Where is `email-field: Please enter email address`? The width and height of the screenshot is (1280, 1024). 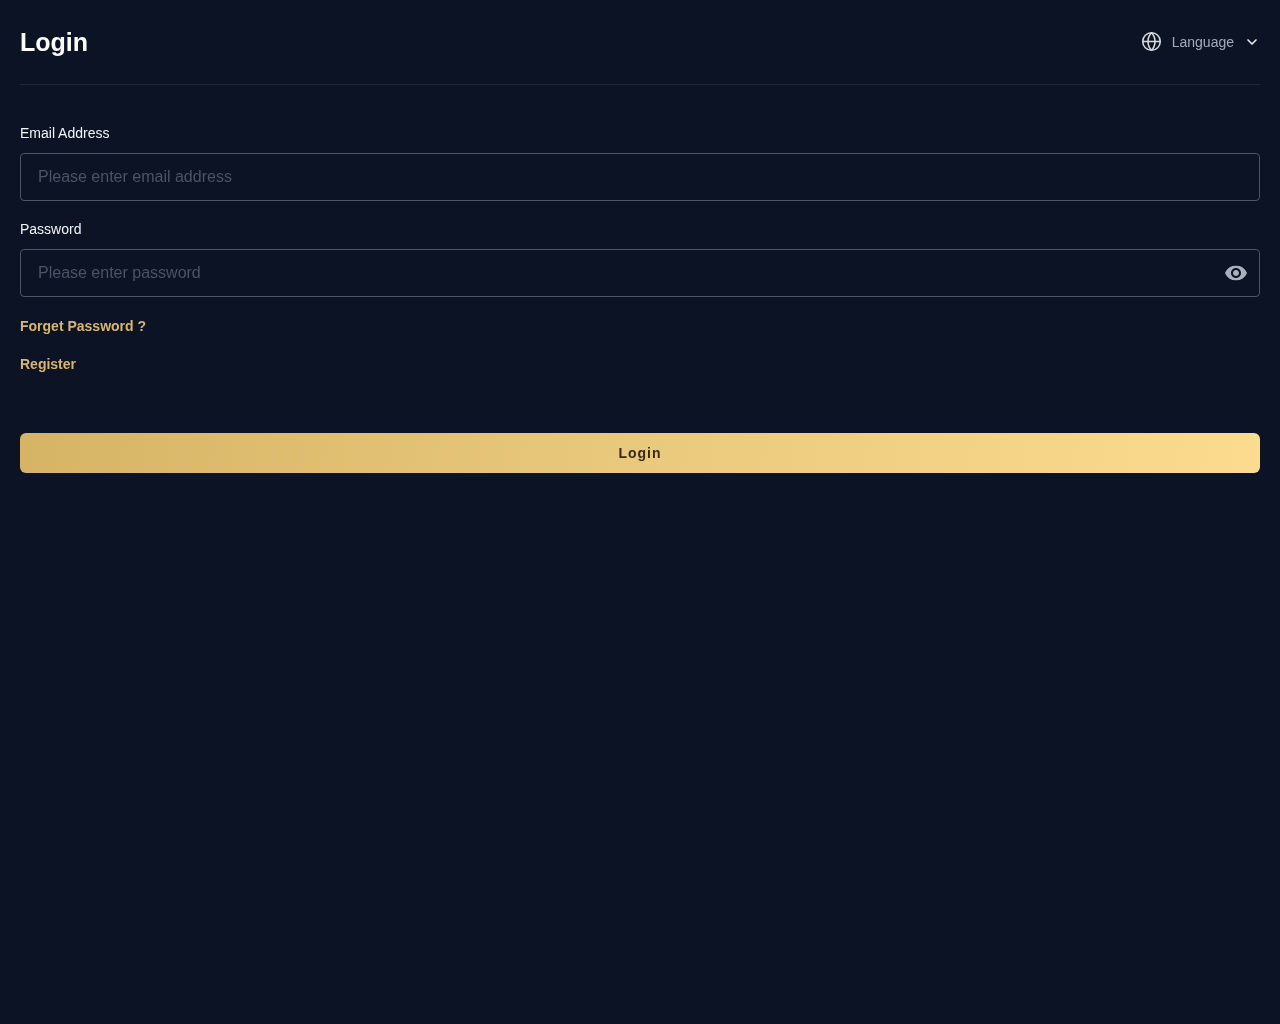 email-field: Please enter email address is located at coordinates (640, 177).